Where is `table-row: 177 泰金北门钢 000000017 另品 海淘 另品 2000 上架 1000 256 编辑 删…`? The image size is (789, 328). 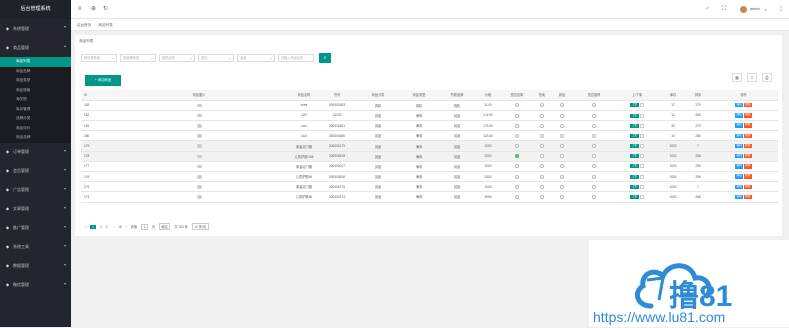 table-row: 177 泰金北门钢 000000017 另品 海淘 另品 2000 上架 1000 256 编辑 删… is located at coordinates (429, 167).